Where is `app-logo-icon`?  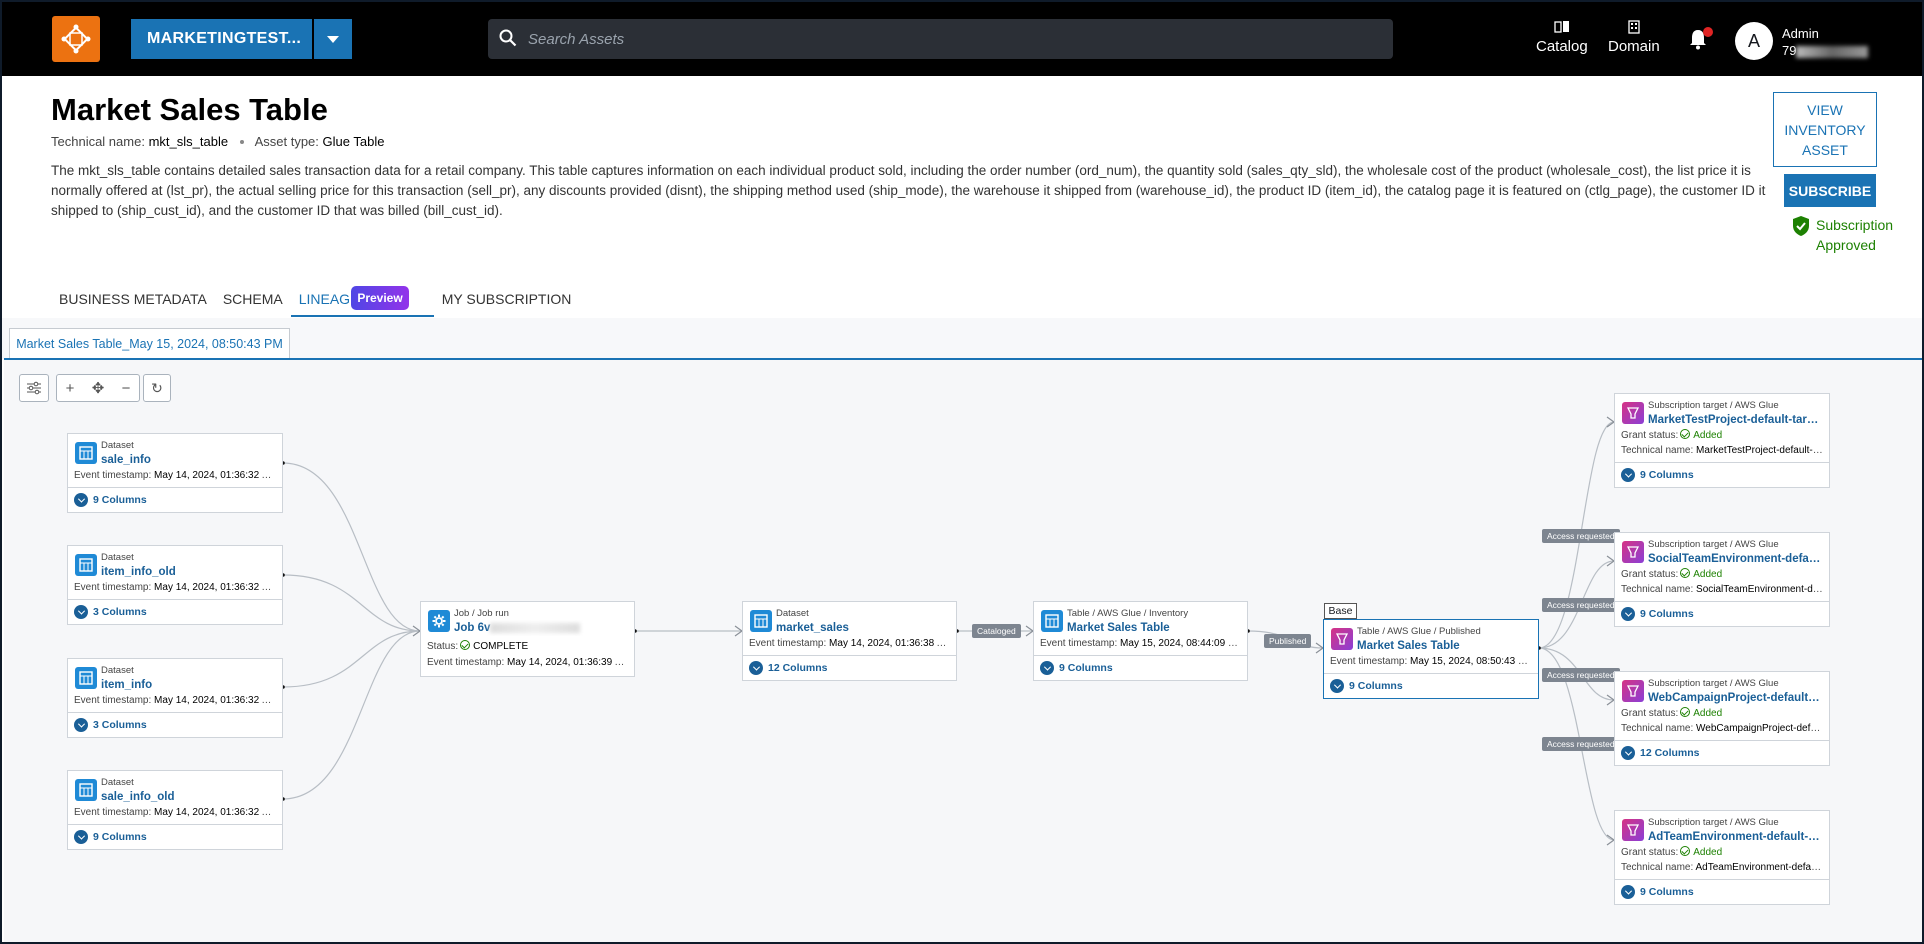 app-logo-icon is located at coordinates (76, 39).